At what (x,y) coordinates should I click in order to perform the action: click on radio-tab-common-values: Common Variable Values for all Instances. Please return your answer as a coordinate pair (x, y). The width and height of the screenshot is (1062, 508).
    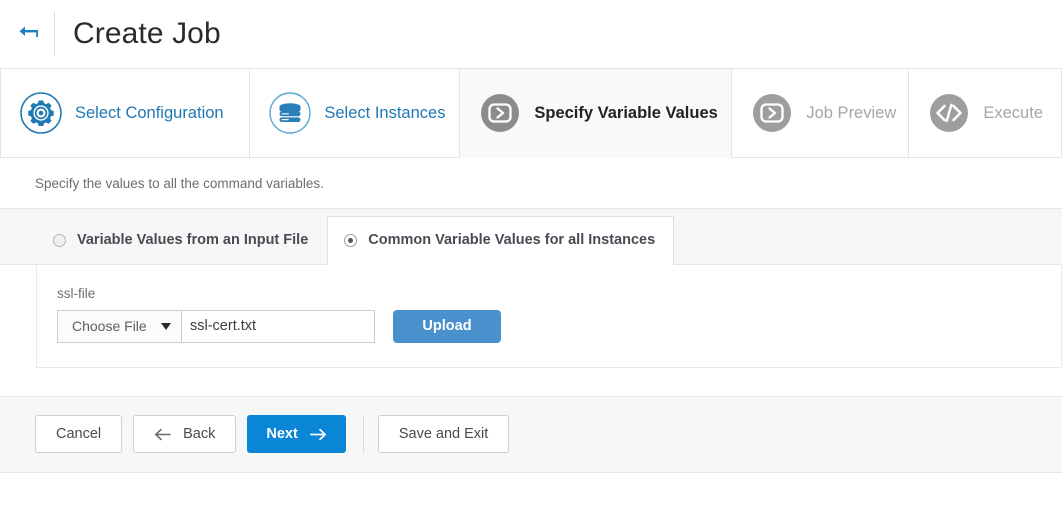
    Looking at the image, I should click on (501, 240).